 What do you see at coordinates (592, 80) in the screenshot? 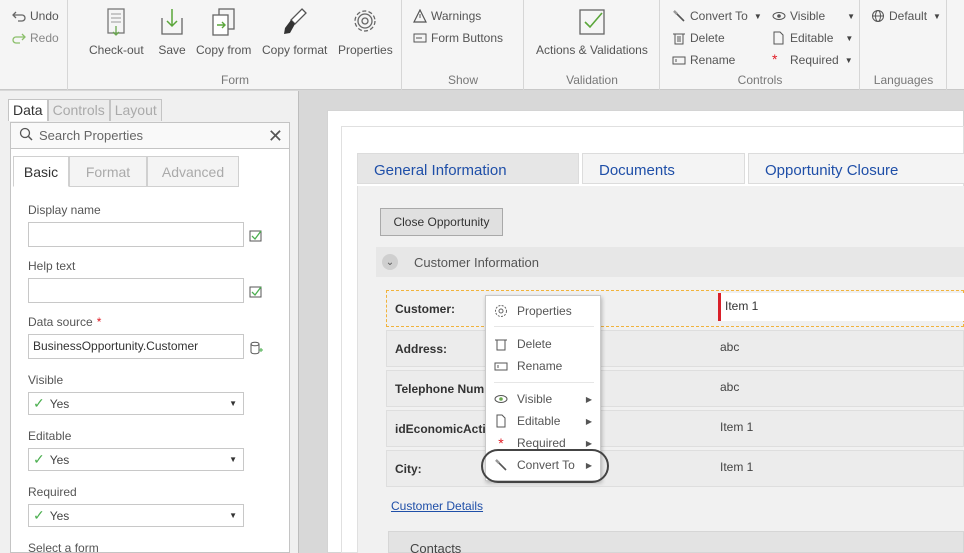
I see `validation-group-title: Validation` at bounding box center [592, 80].